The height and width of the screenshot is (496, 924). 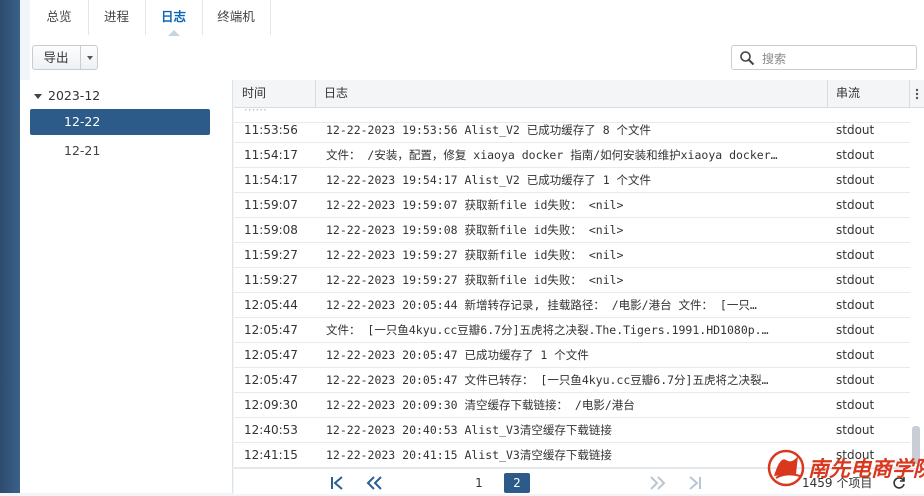 I want to click on prev-page-icon, so click(x=374, y=483).